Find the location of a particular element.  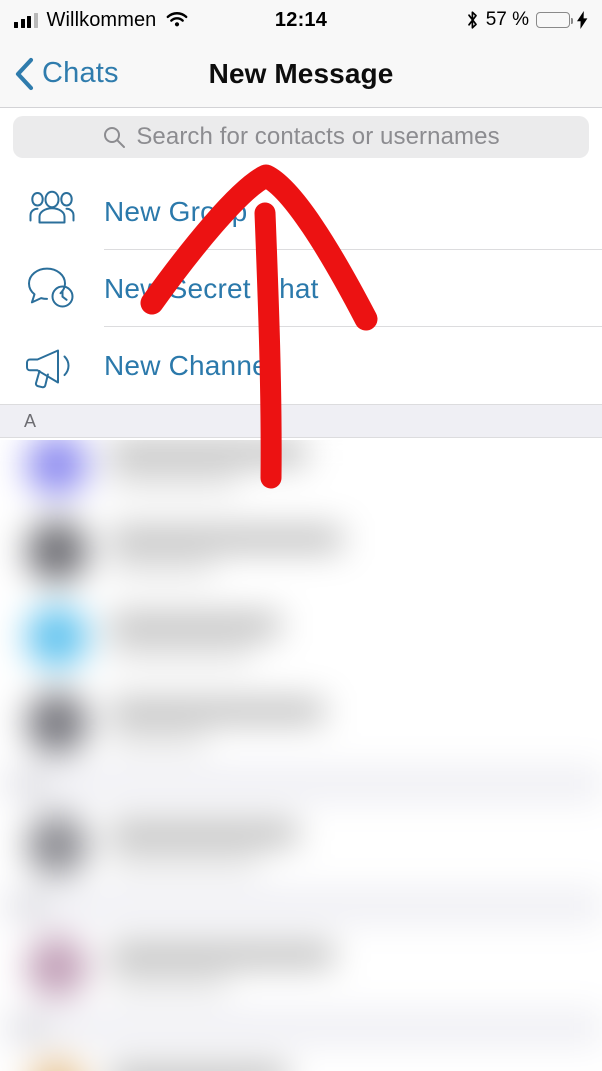

wifi-icon is located at coordinates (177, 20).